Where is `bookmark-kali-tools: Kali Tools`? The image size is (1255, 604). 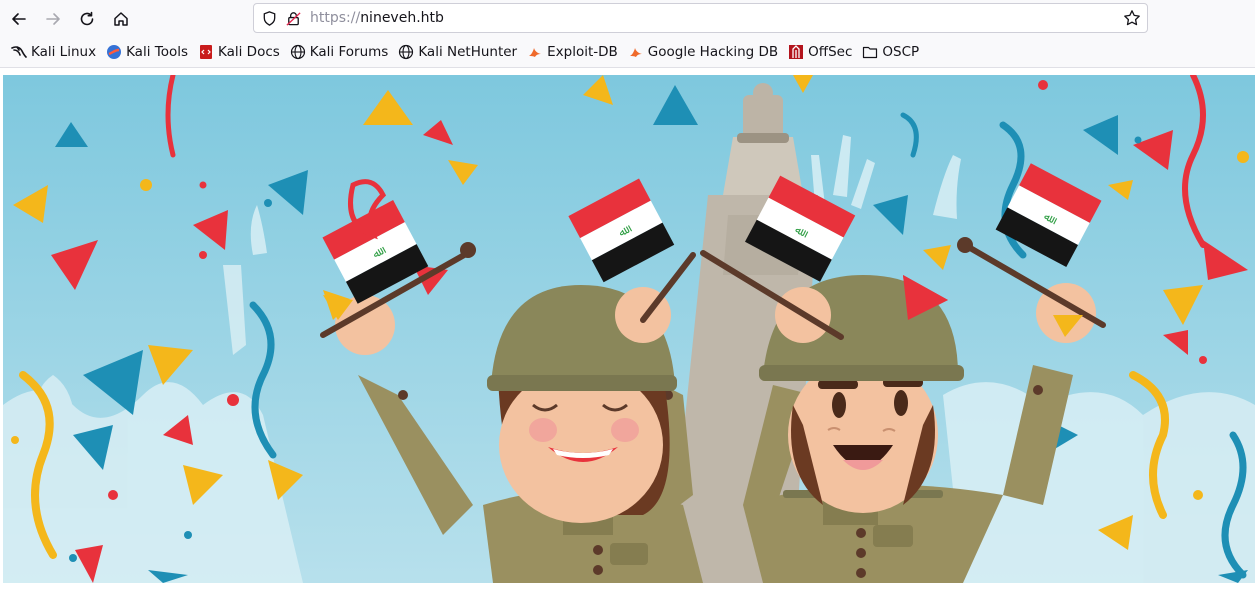
bookmark-kali-tools: Kali Tools is located at coordinates (147, 52).